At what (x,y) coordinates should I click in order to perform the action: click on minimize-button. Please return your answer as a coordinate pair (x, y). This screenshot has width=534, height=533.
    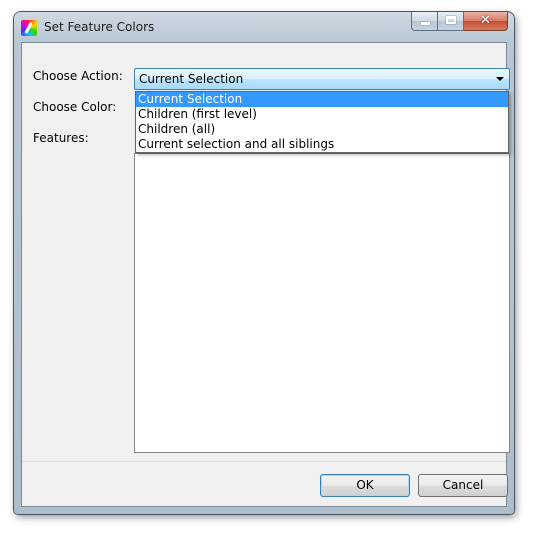
    Looking at the image, I should click on (424, 21).